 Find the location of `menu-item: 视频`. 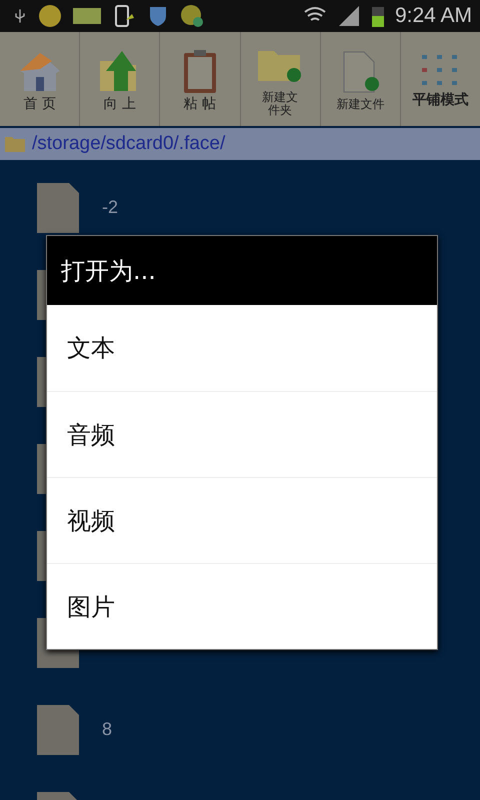

menu-item: 视频 is located at coordinates (242, 520).